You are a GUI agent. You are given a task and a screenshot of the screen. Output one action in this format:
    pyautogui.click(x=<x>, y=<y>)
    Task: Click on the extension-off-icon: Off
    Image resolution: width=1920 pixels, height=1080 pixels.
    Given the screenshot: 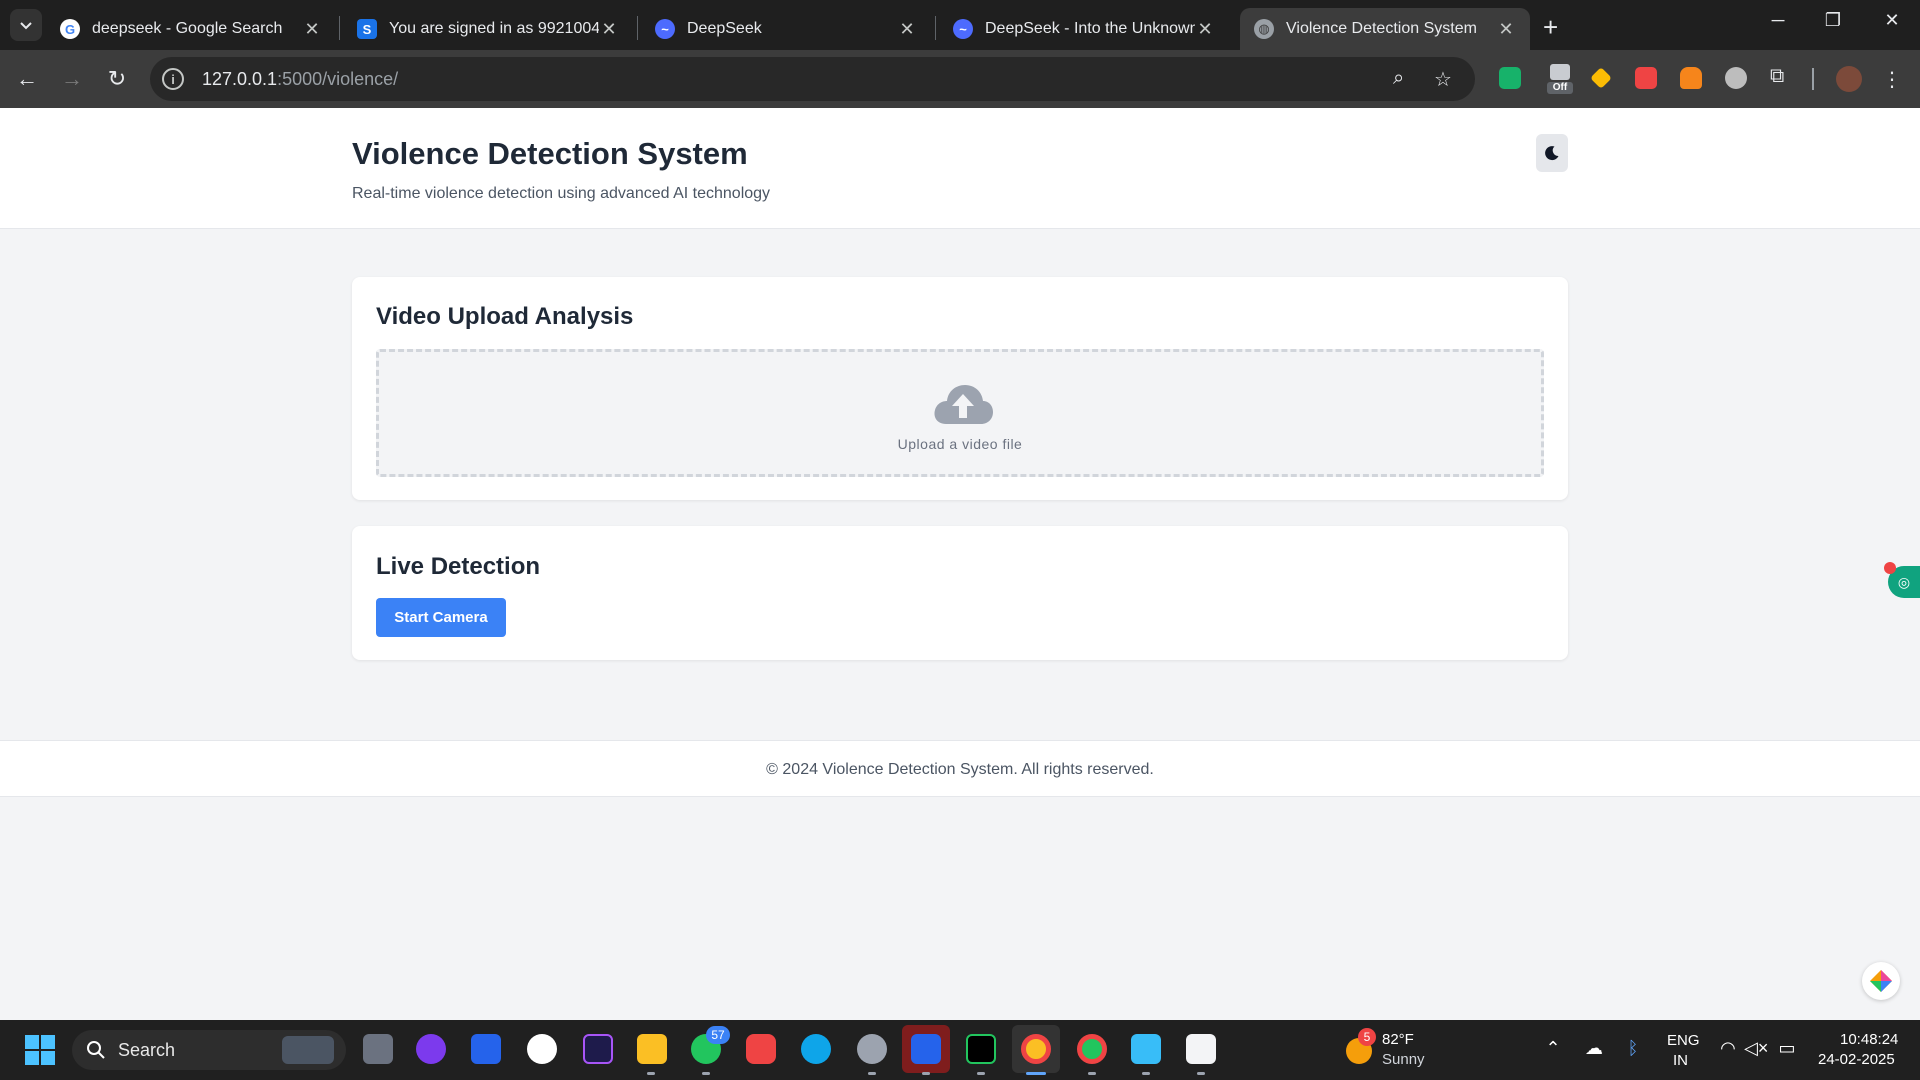 What is the action you would take?
    pyautogui.click(x=1560, y=78)
    